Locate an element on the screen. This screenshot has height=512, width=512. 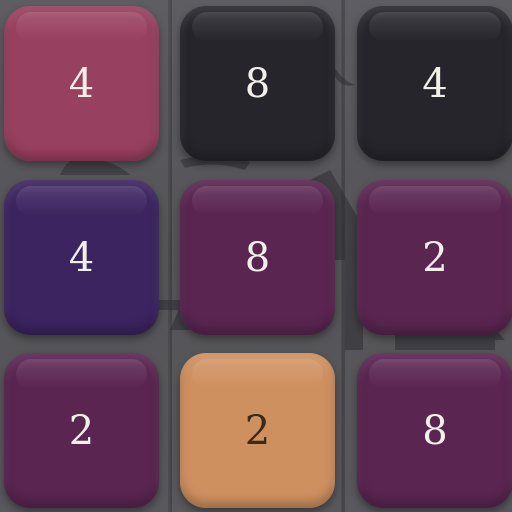
tile-r1-c2: 8 is located at coordinates (257, 83).